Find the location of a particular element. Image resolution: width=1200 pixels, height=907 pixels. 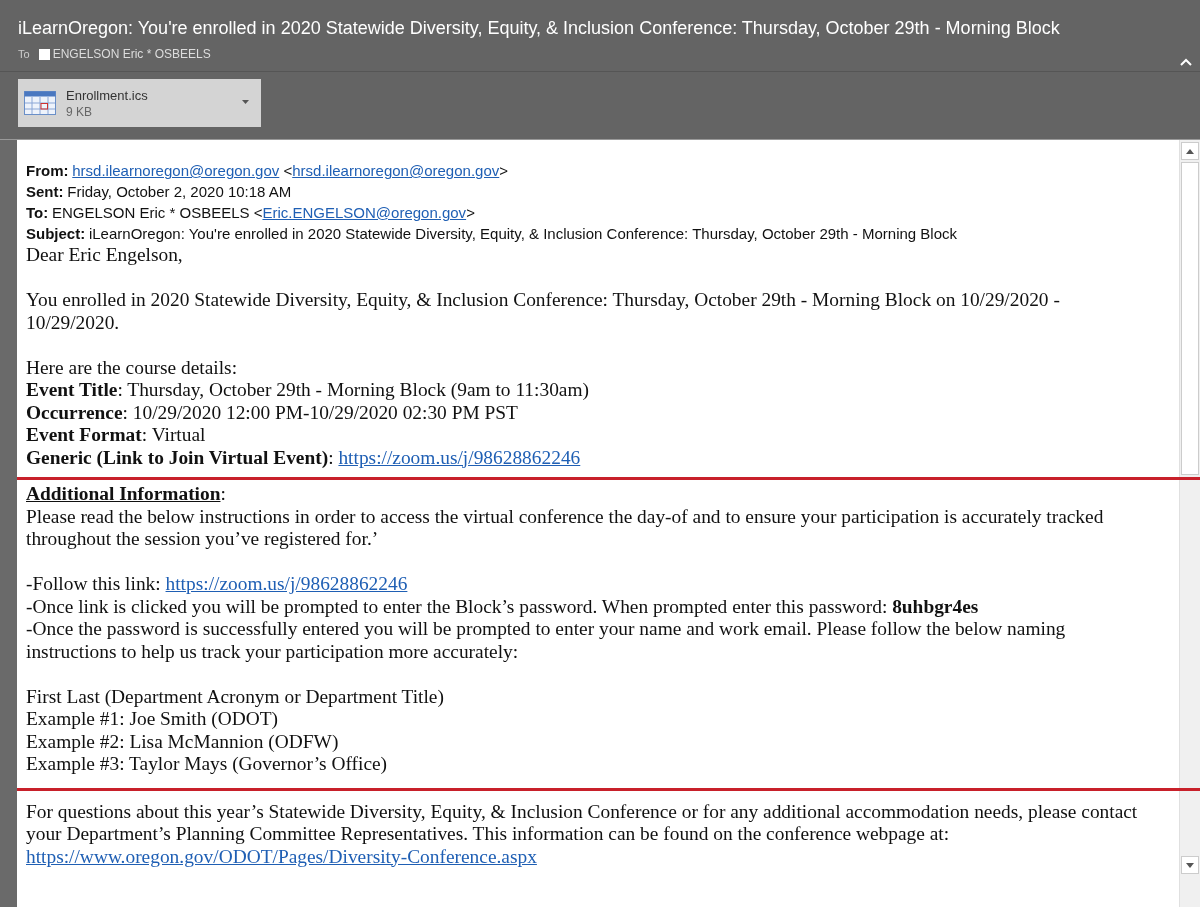

collapse-icon is located at coordinates (1186, 62).